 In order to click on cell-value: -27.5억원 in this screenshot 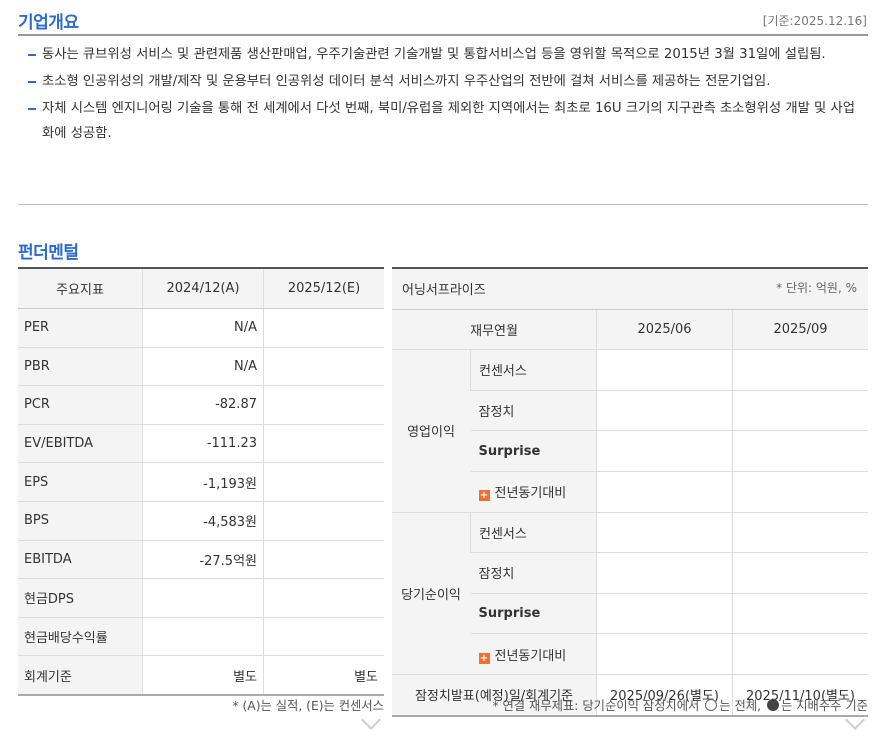, I will do `click(203, 560)`.